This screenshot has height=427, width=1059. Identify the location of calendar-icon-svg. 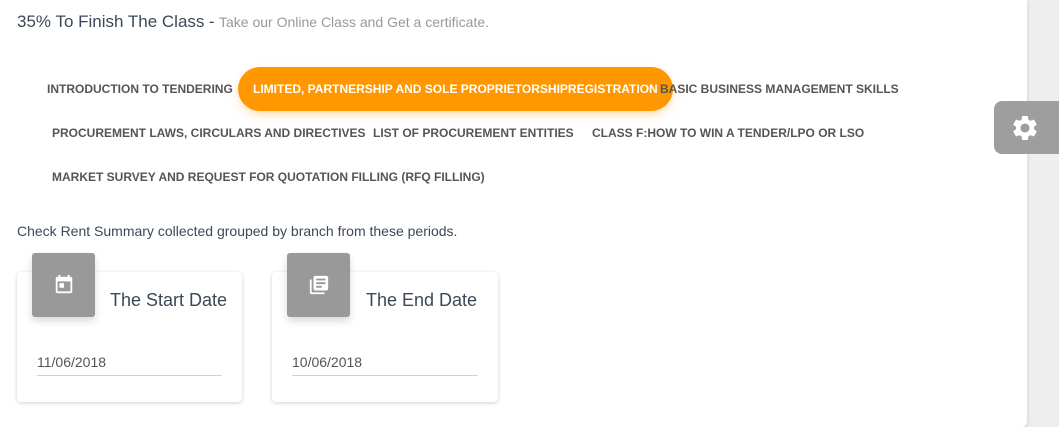
(63, 284).